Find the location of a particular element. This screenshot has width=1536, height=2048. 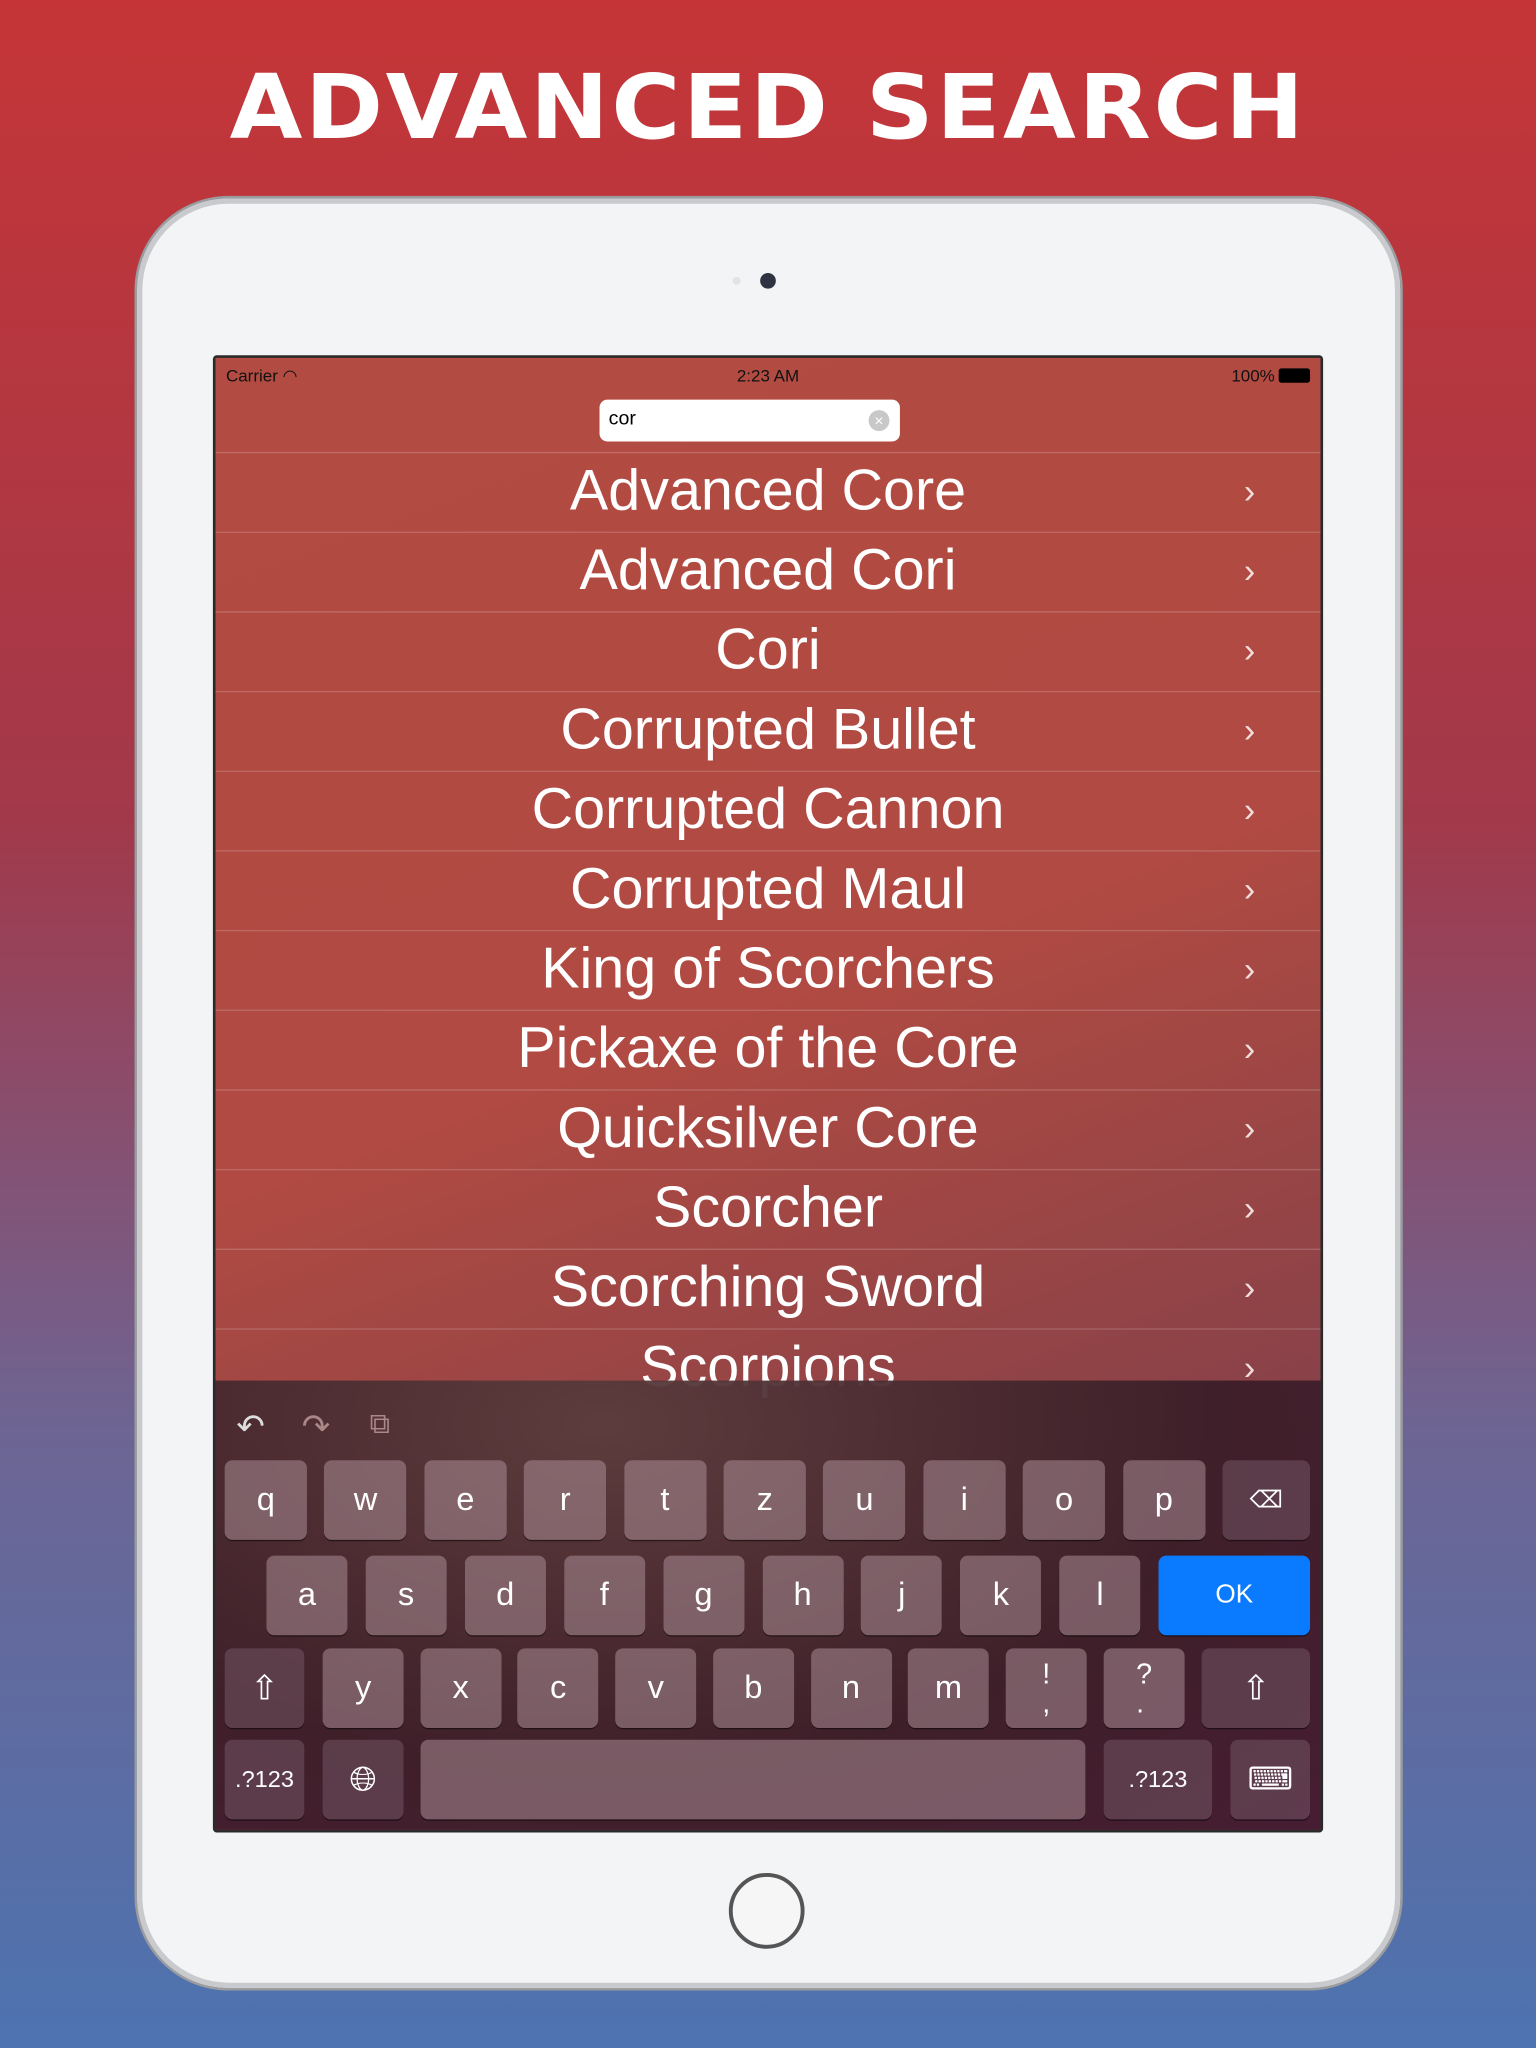

globe-icon: 🌐︎ is located at coordinates (363, 1778).